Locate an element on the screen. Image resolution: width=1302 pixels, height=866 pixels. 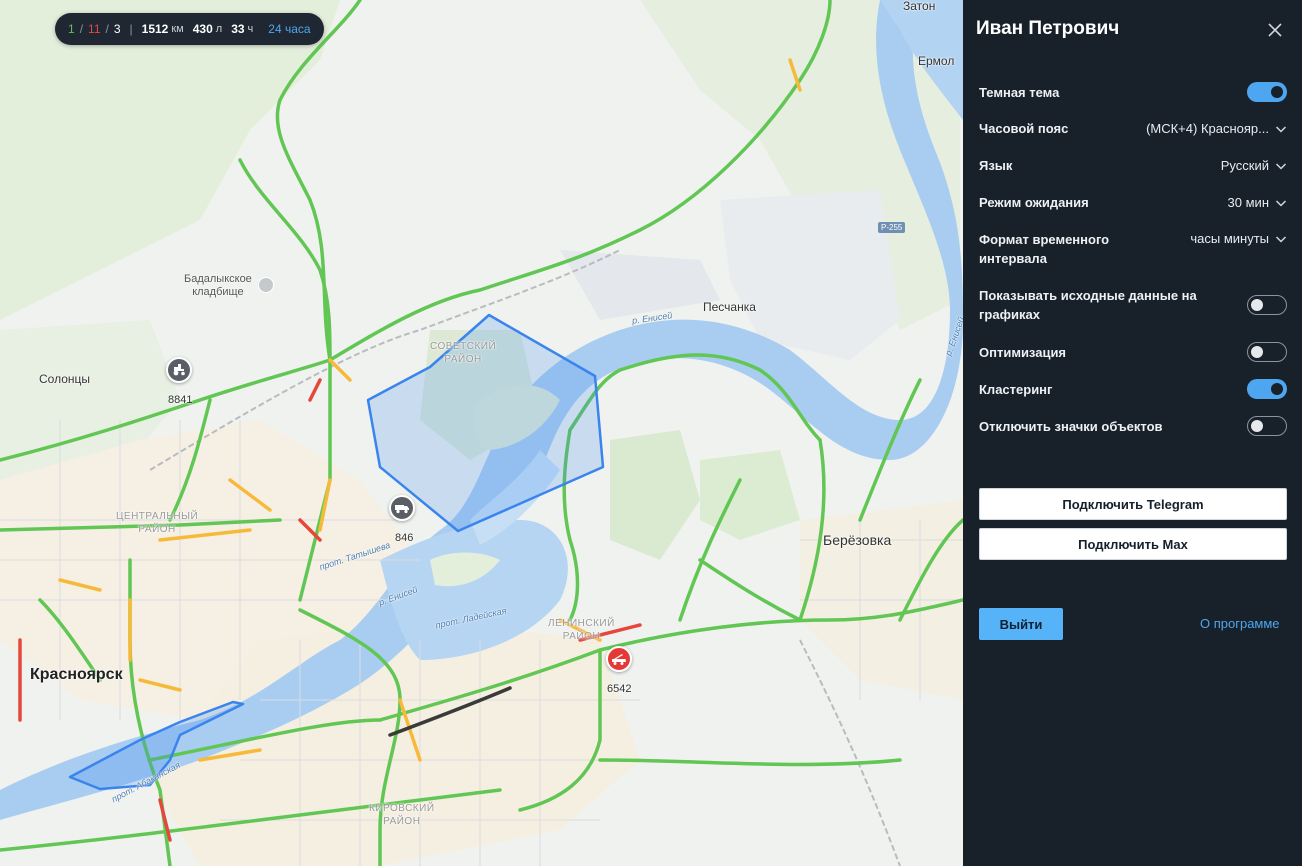
setting-label: Отключить значки объектов is located at coordinates (1071, 426).